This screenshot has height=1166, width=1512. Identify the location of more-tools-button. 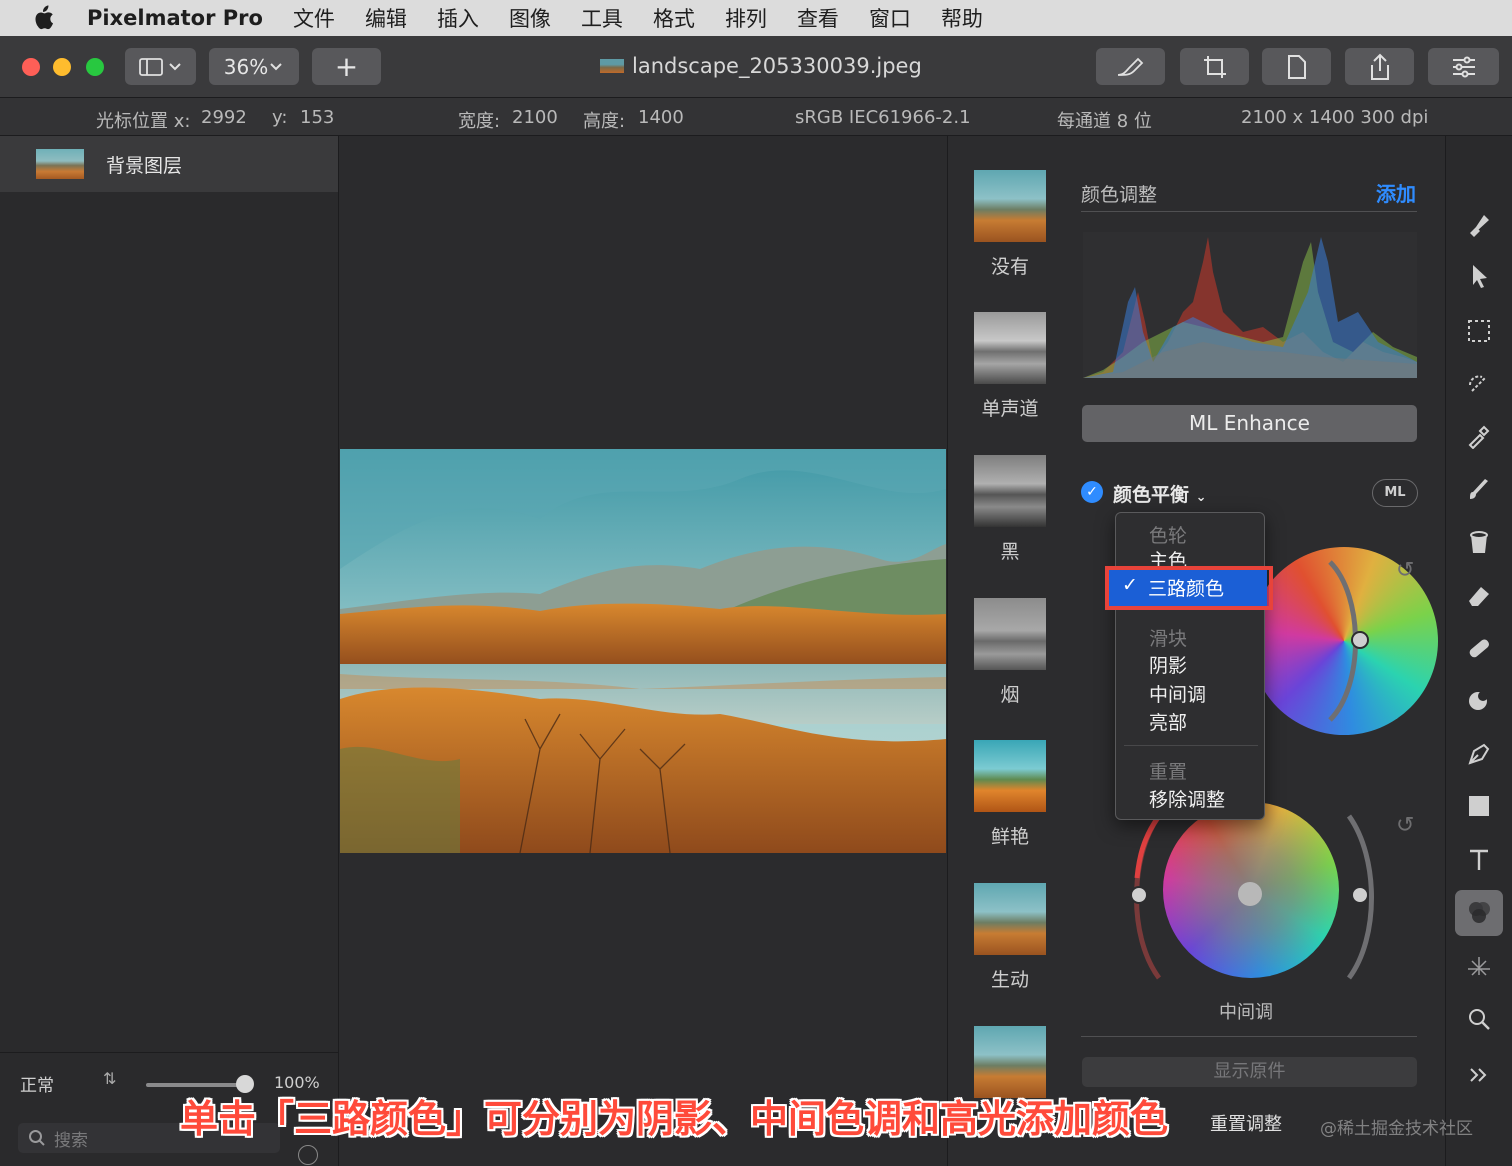
(1479, 1075).